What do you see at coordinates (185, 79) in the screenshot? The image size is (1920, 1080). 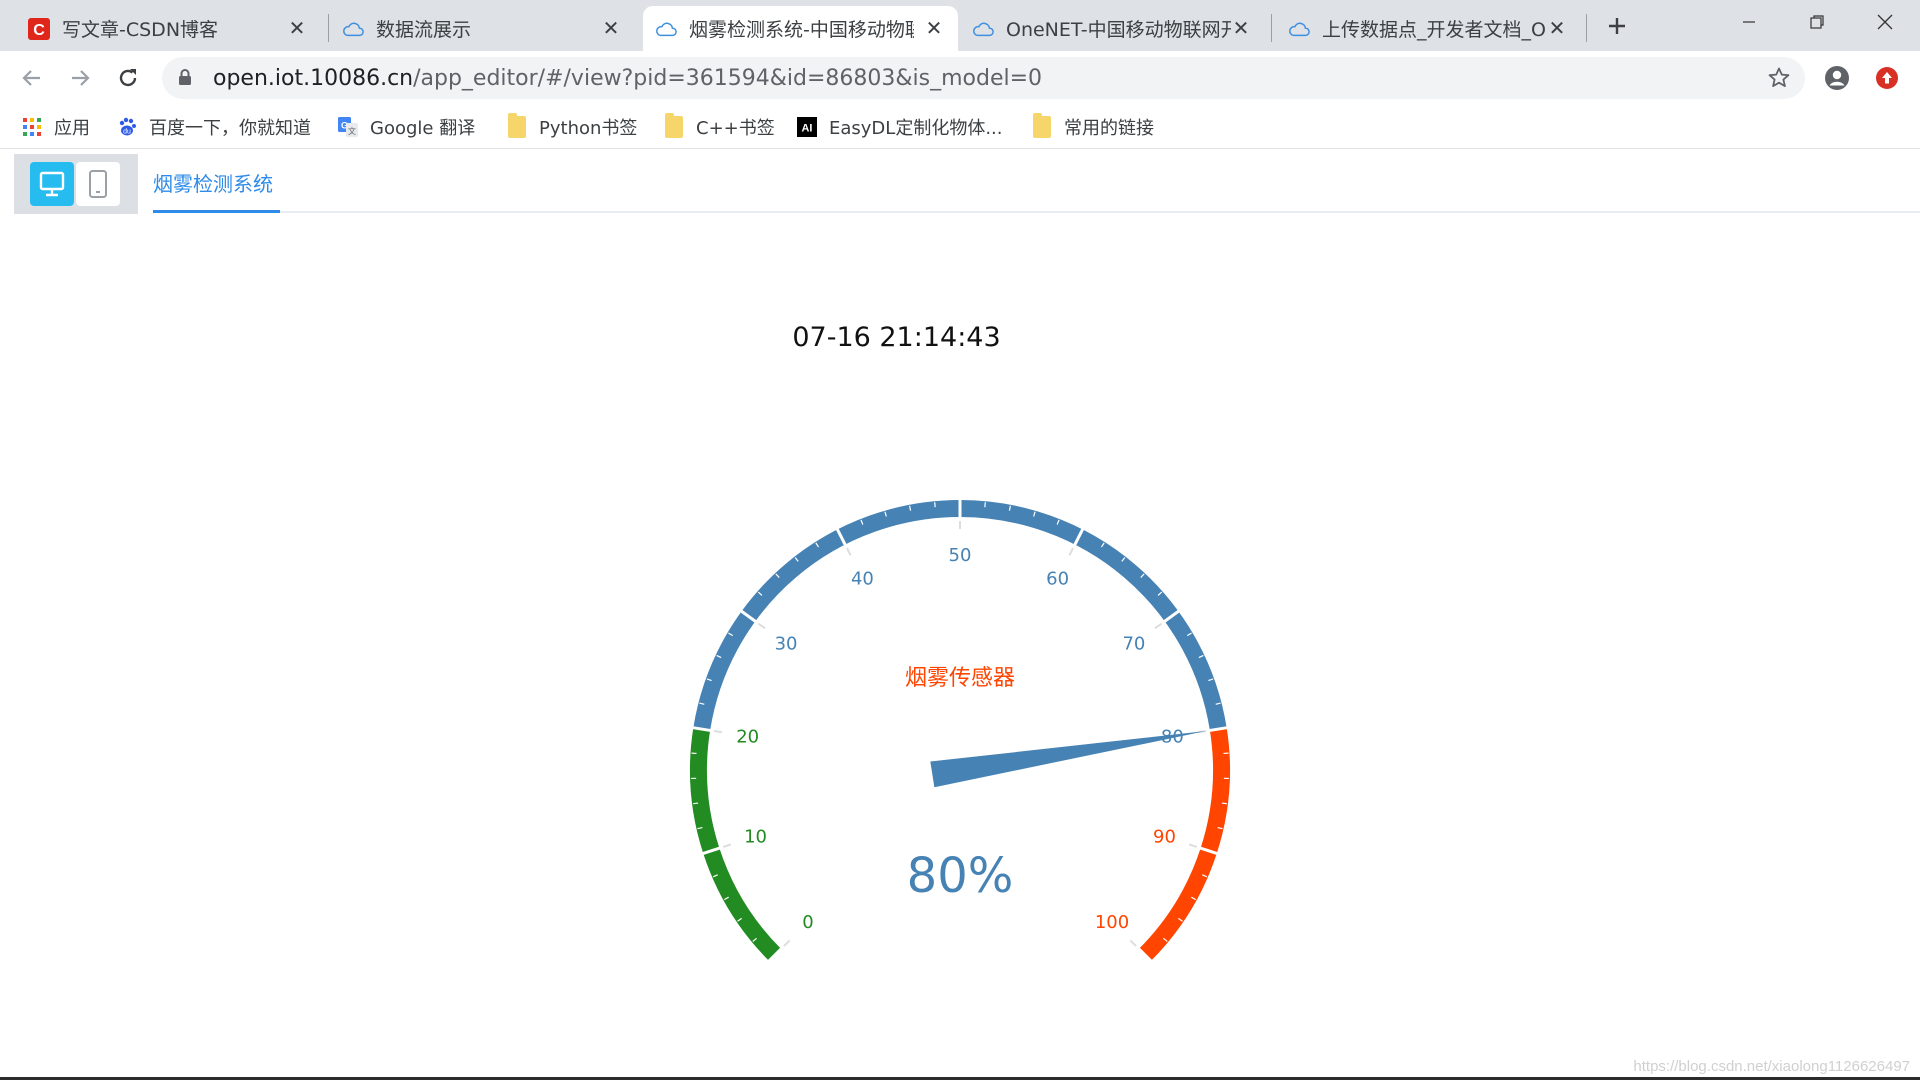 I see `lock-icon` at bounding box center [185, 79].